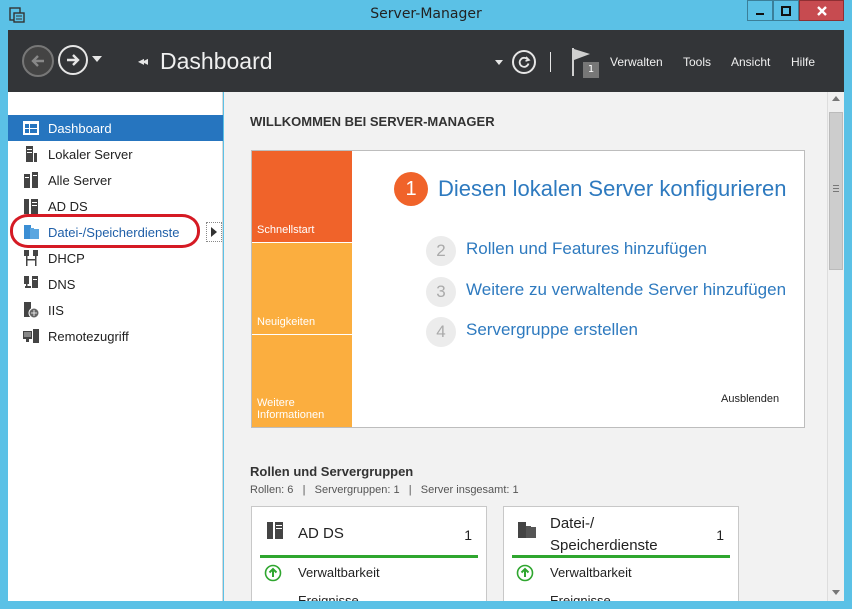 The width and height of the screenshot is (852, 609). What do you see at coordinates (31, 282) in the screenshot?
I see `dns-icon` at bounding box center [31, 282].